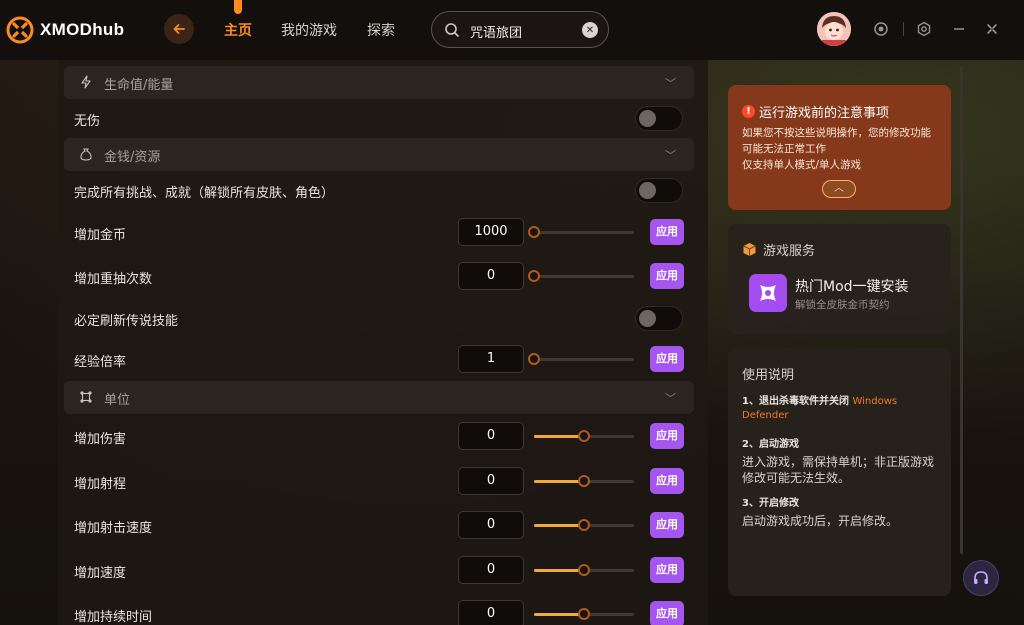 The image size is (1024, 625). What do you see at coordinates (875, 401) in the screenshot?
I see `step-highlight: Windows` at bounding box center [875, 401].